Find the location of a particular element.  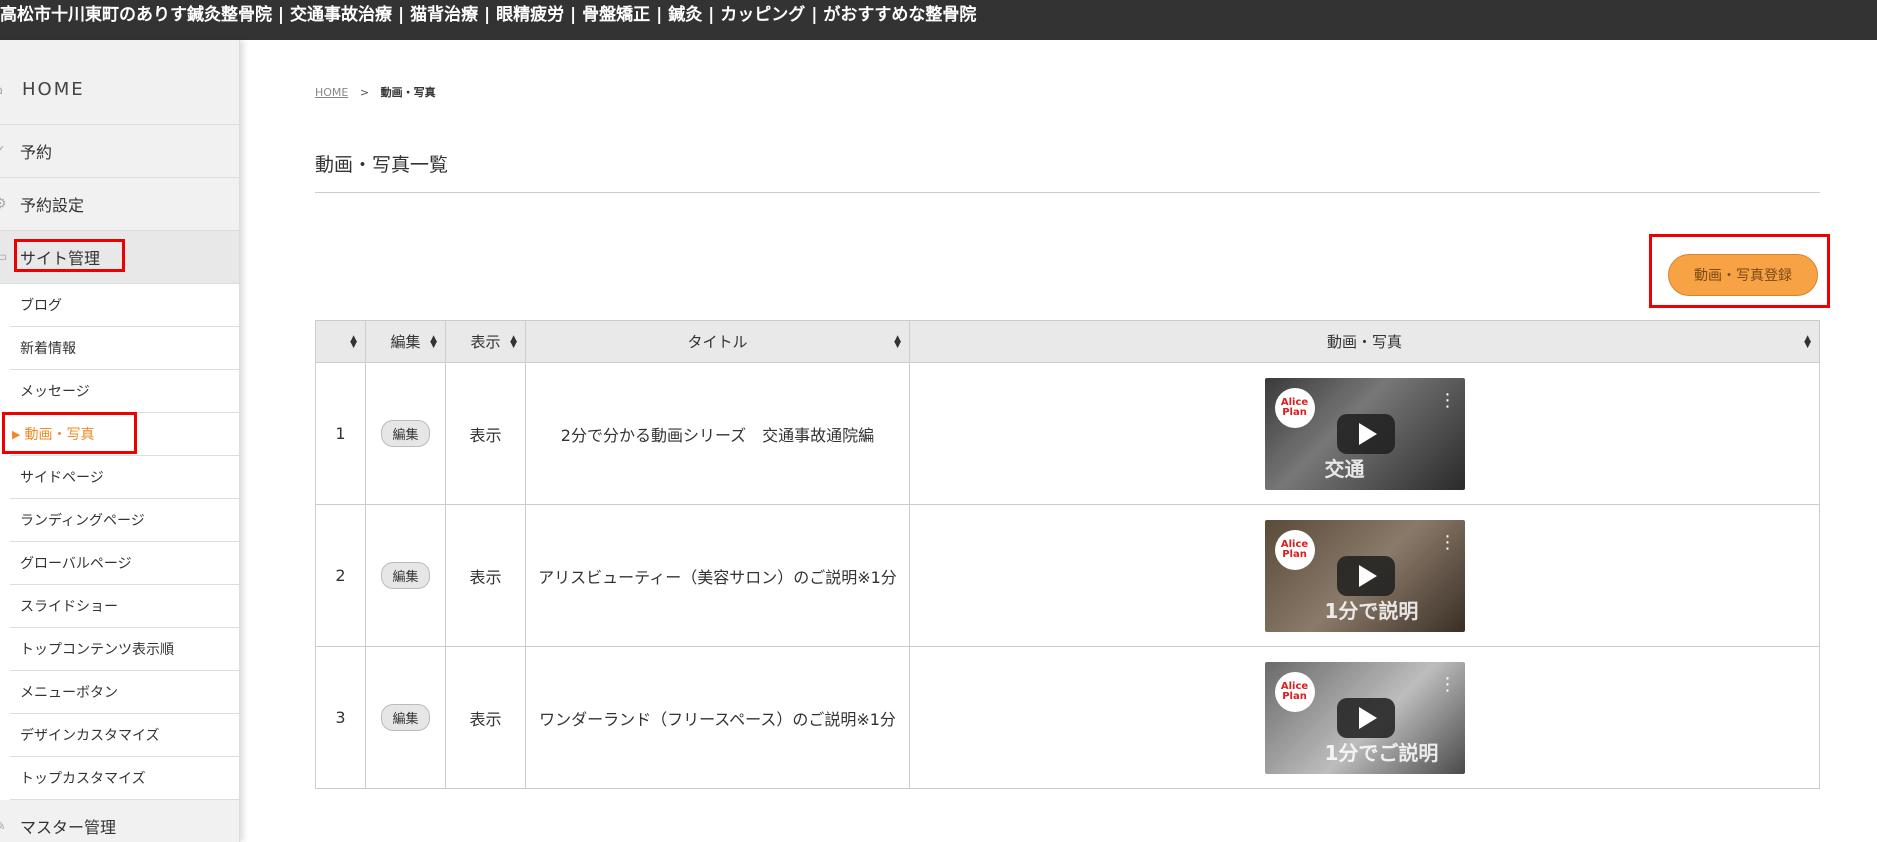

highlight-video-photo is located at coordinates (69, 433).